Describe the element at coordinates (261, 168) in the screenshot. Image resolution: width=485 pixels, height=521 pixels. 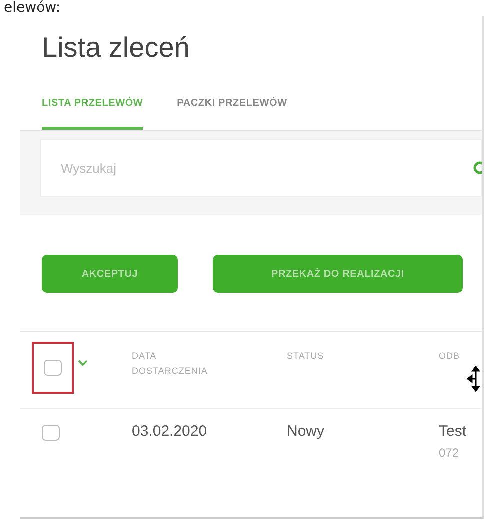
I see `search-field: Wyszukaj` at that location.